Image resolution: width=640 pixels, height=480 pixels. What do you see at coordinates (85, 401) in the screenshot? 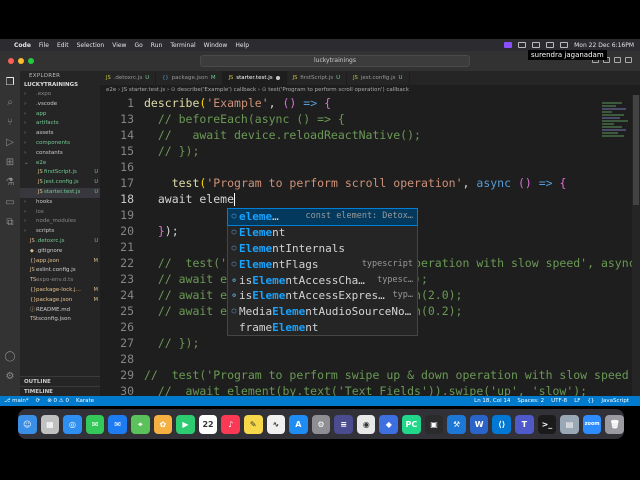
I see `status-karate: Karate` at bounding box center [85, 401].